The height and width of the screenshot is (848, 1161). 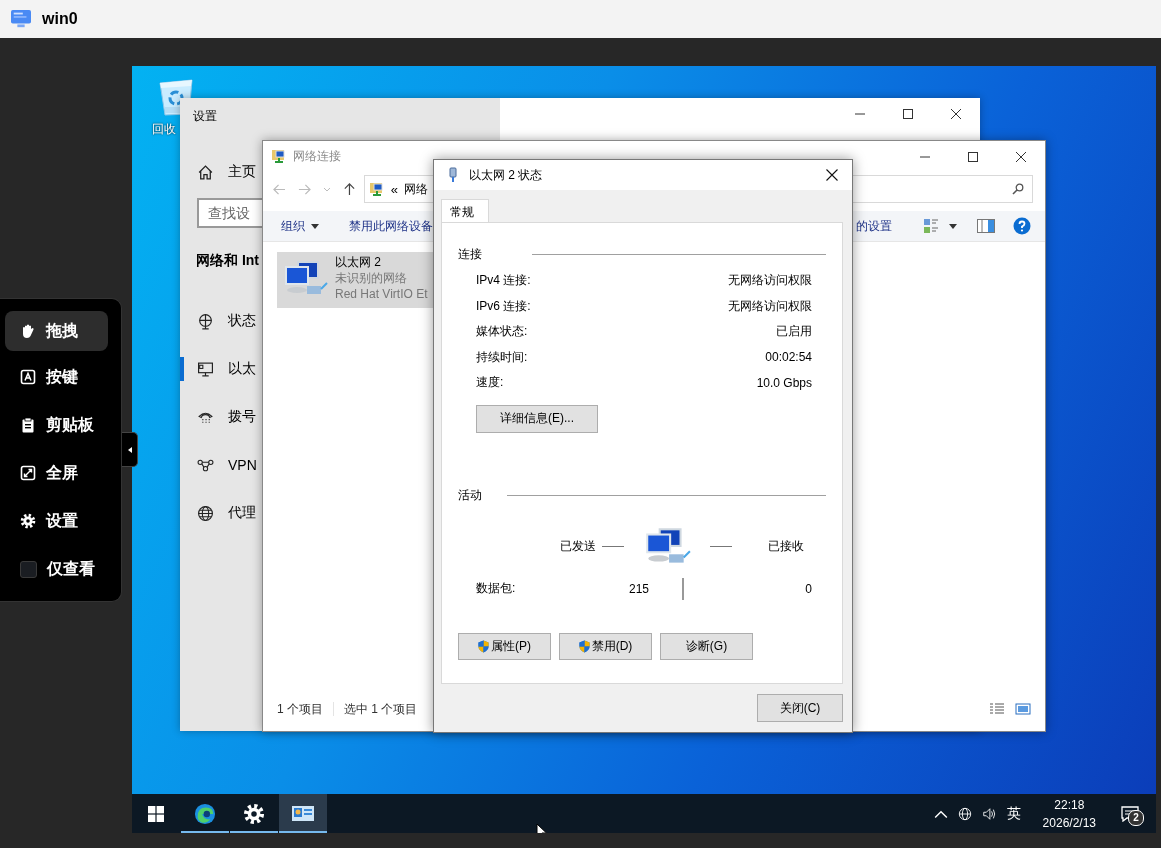 What do you see at coordinates (1136, 818) in the screenshot?
I see `notification-badge: 2` at bounding box center [1136, 818].